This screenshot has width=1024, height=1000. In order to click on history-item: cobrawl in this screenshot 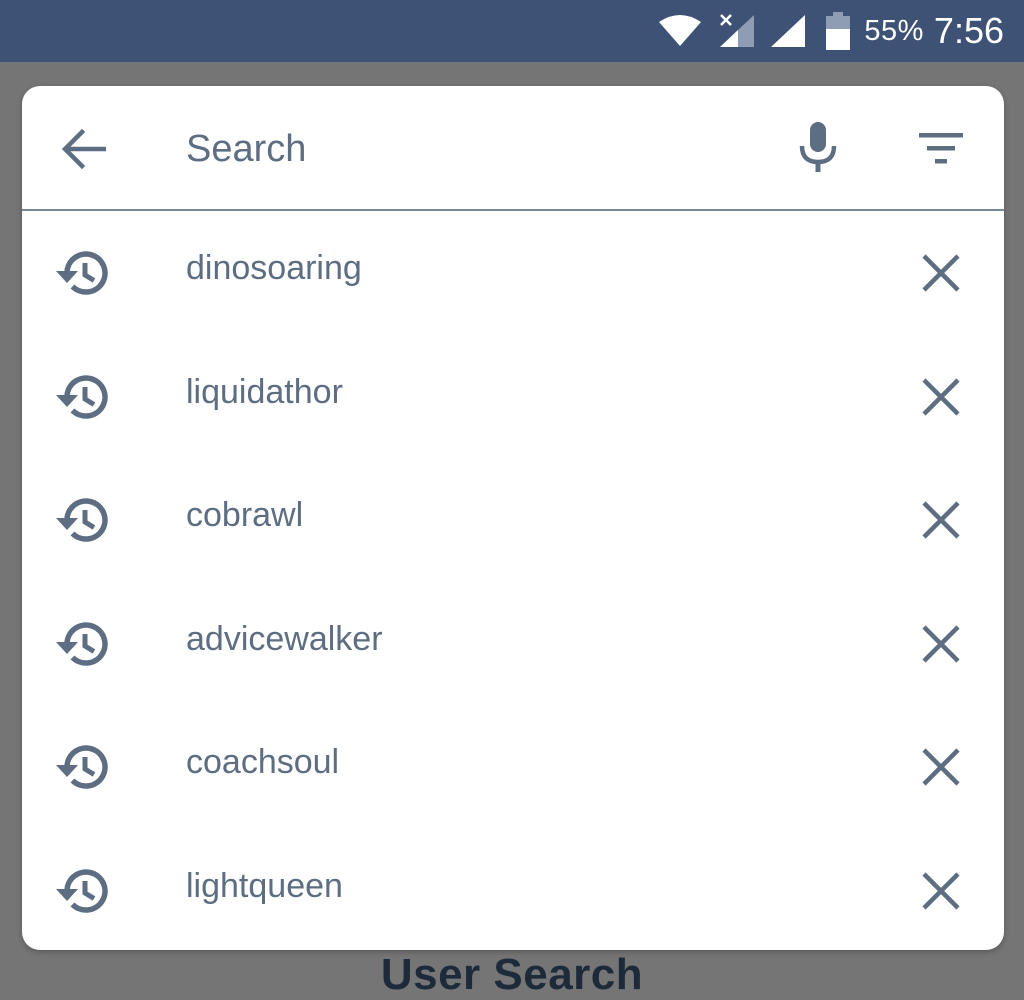, I will do `click(513, 520)`.